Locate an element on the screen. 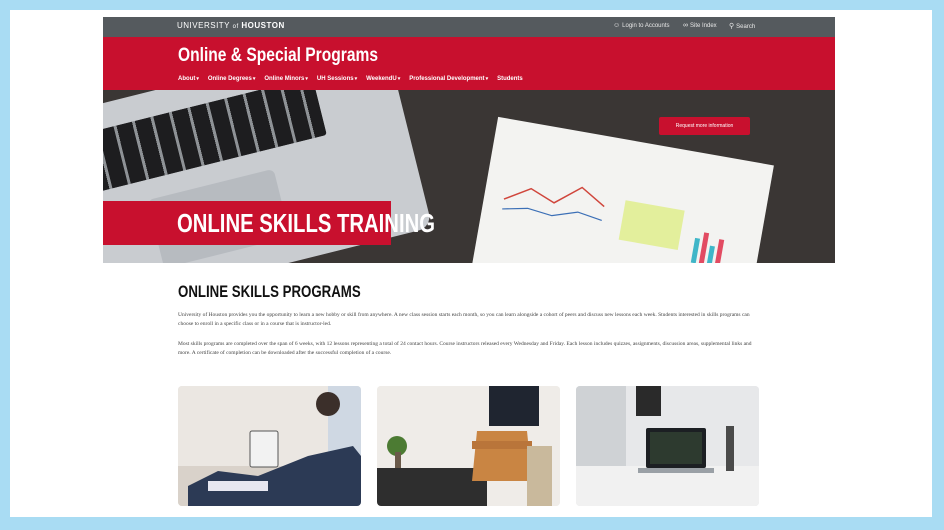  chart-paper-illustration is located at coordinates (623, 189).